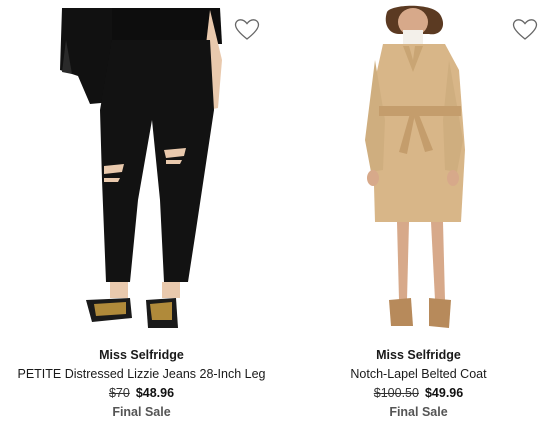 This screenshot has height=434, width=558. I want to click on original-price: $100.50, so click(396, 393).